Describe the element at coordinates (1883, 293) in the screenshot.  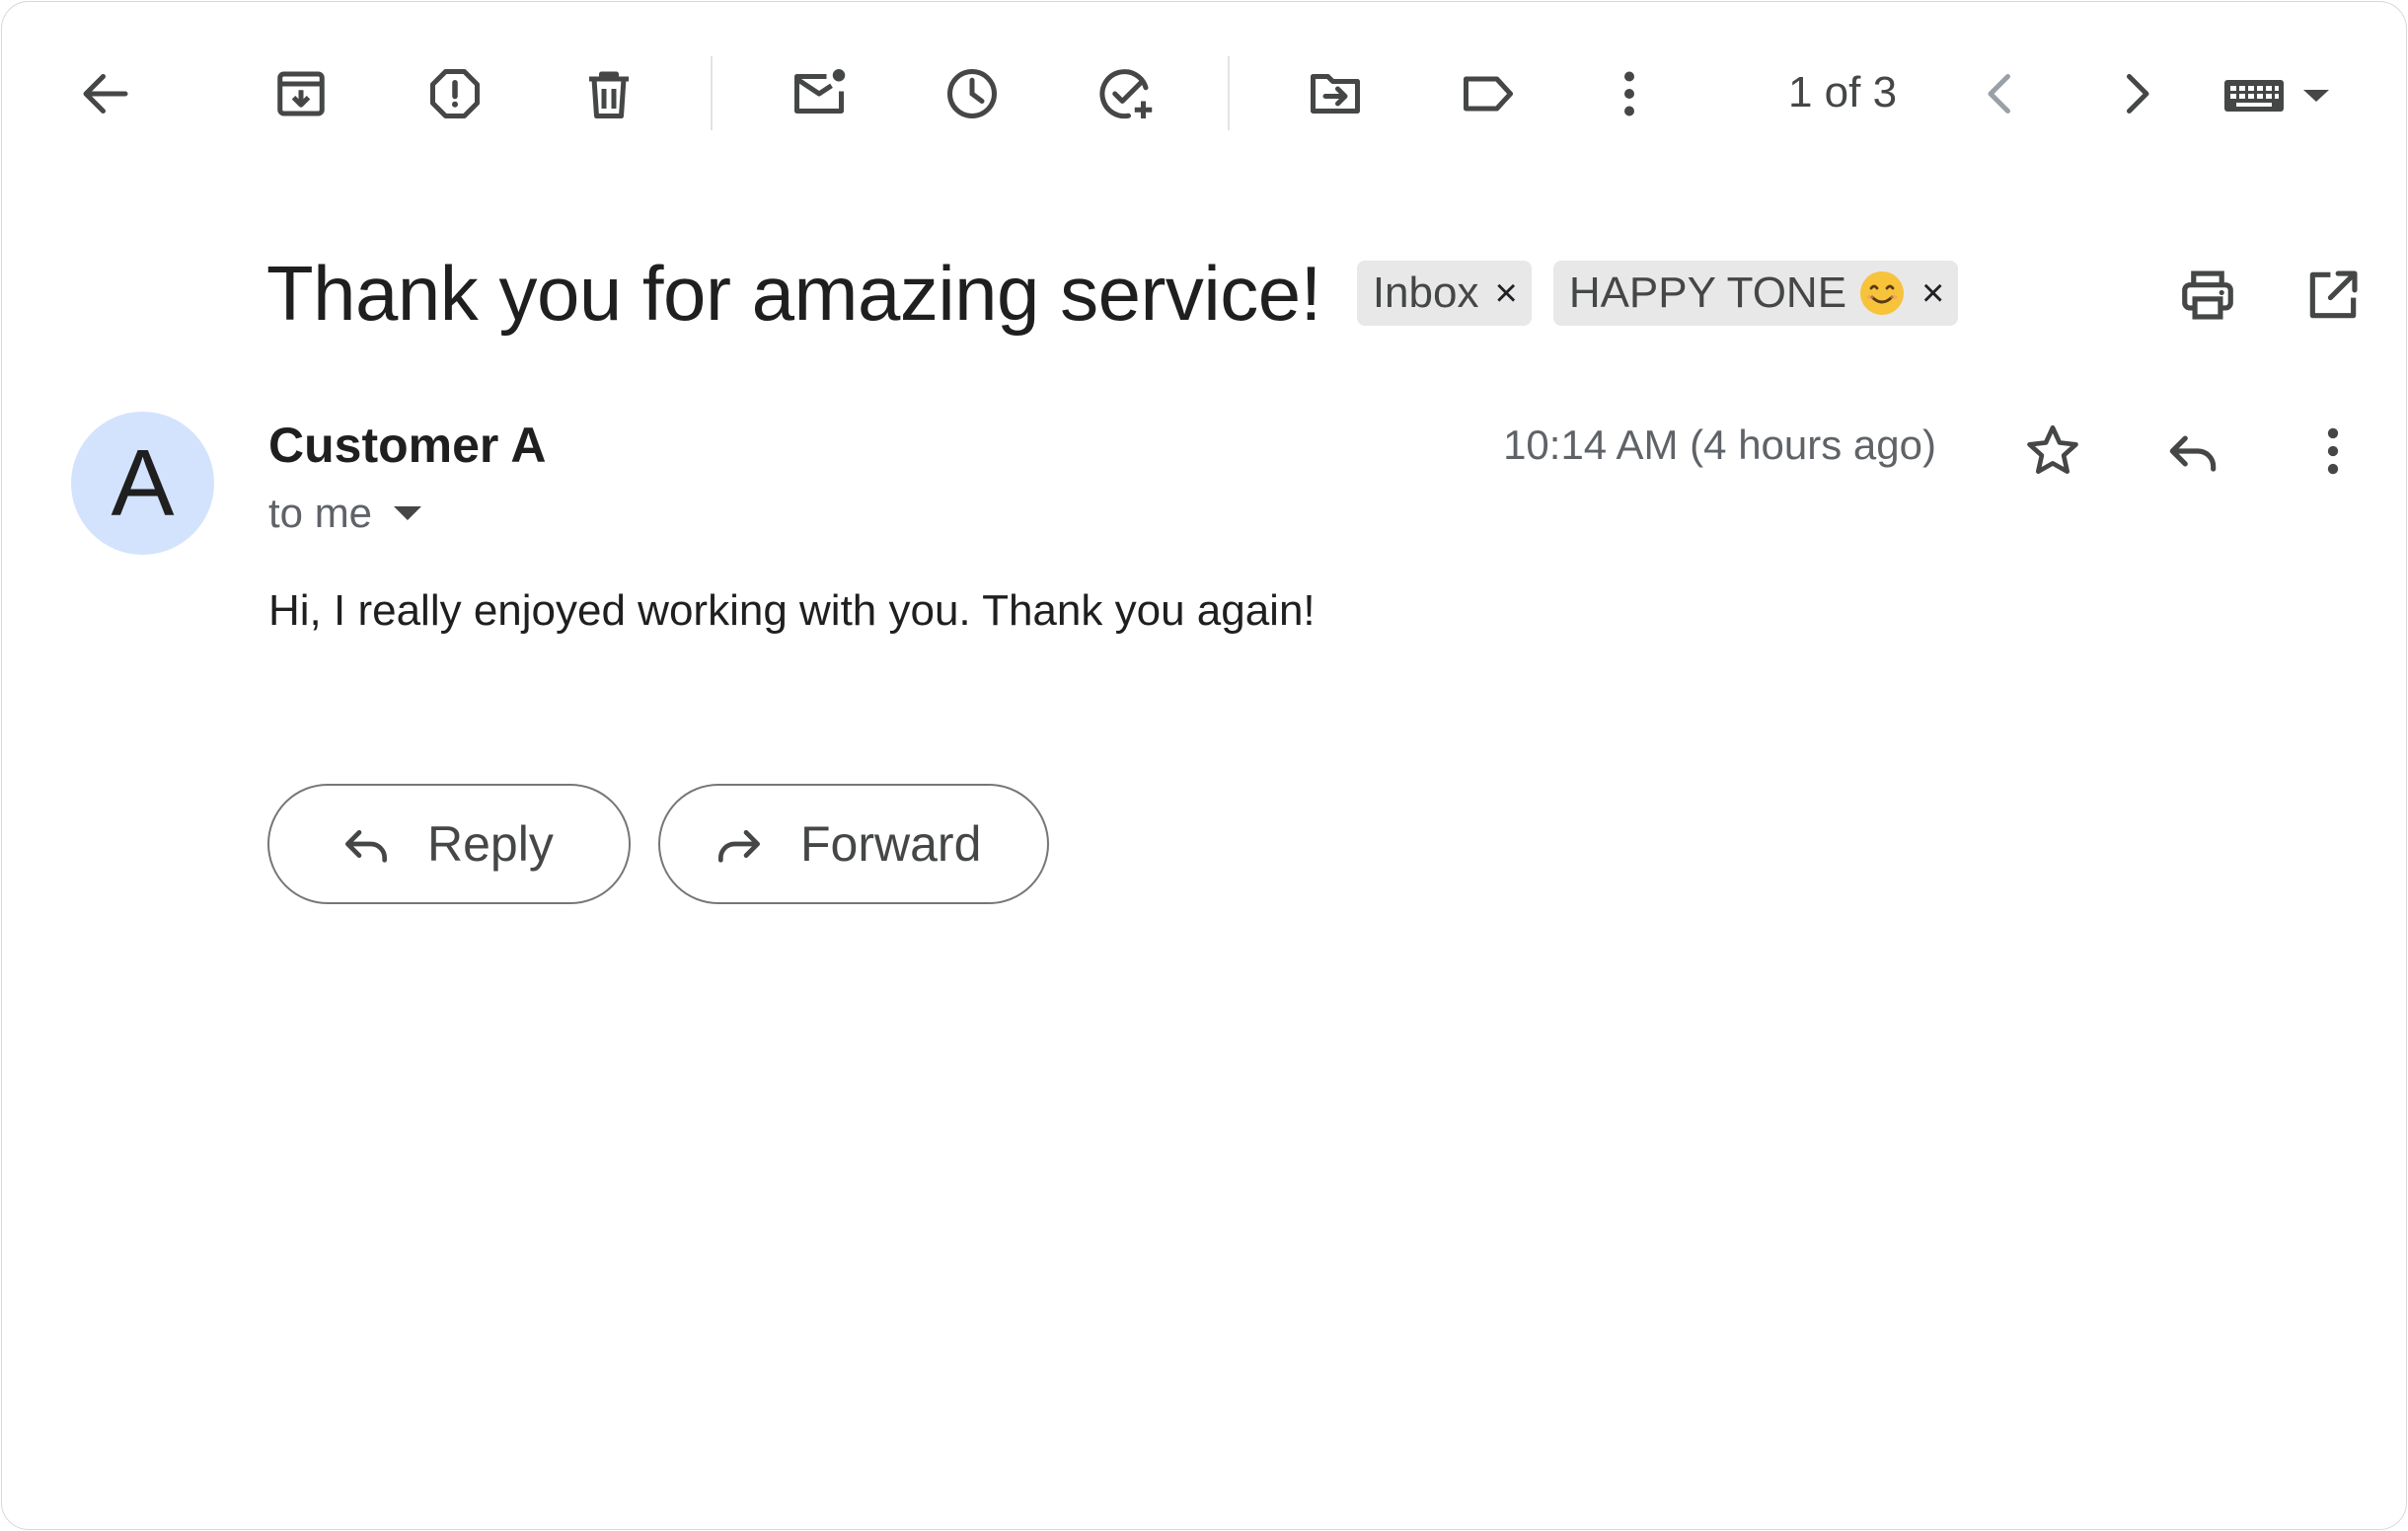
I see `smiling-face-icon` at that location.